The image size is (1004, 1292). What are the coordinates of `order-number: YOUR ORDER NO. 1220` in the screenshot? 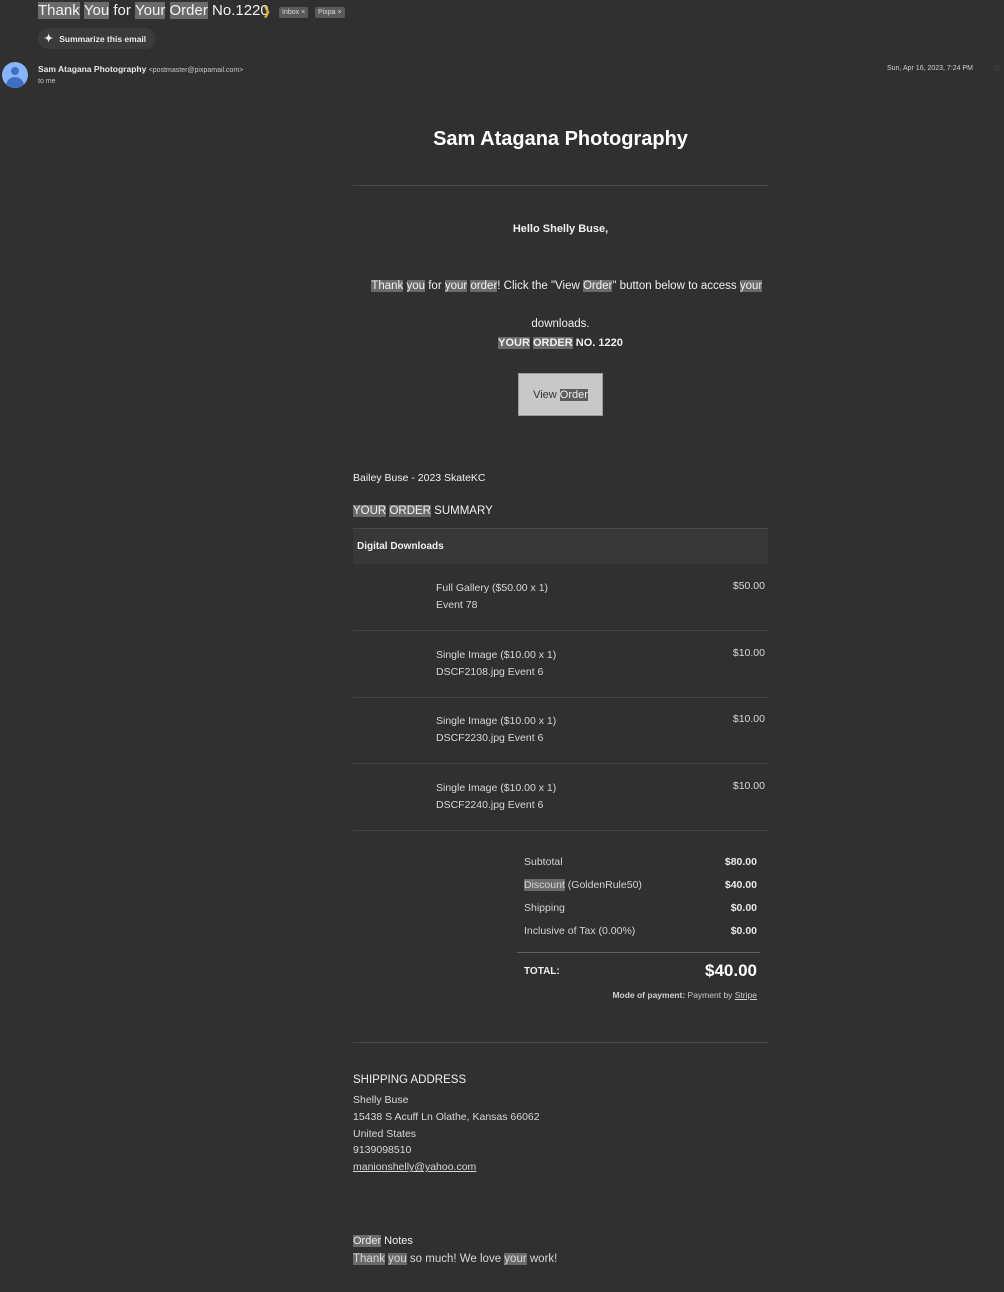 It's located at (560, 343).